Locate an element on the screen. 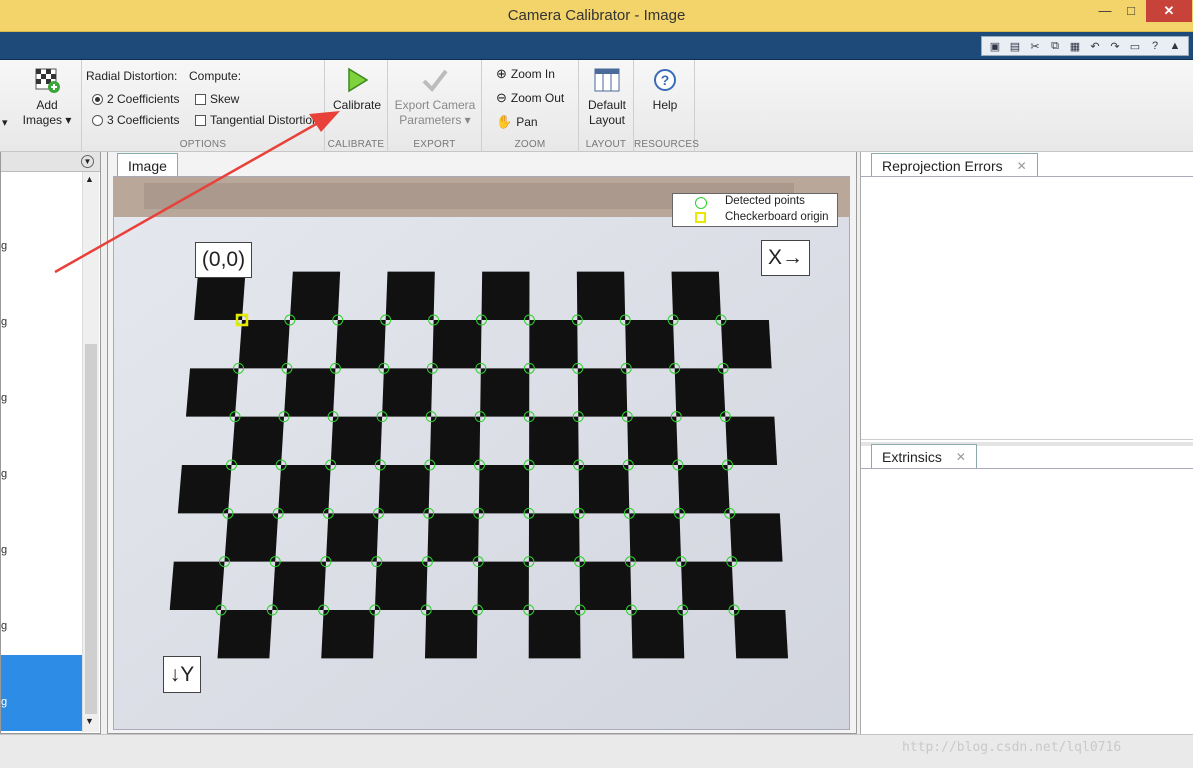 The height and width of the screenshot is (768, 1193). save-icon: ▤ is located at coordinates (1015, 46).